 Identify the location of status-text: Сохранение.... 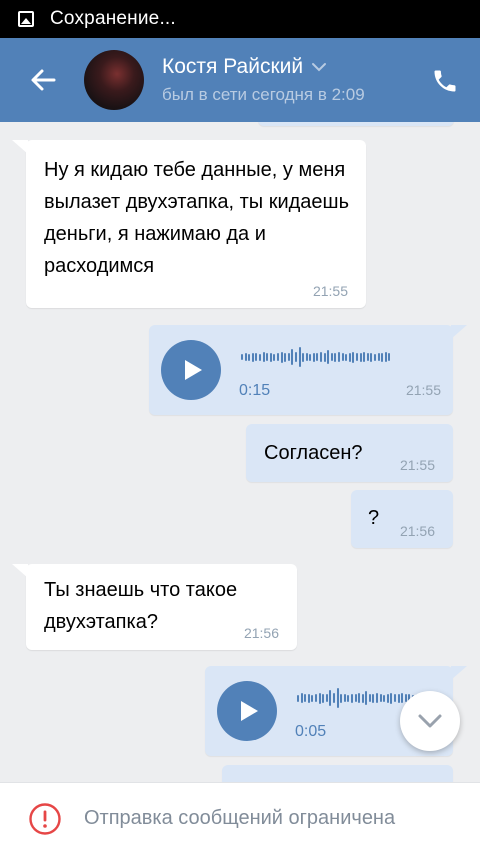
(113, 18).